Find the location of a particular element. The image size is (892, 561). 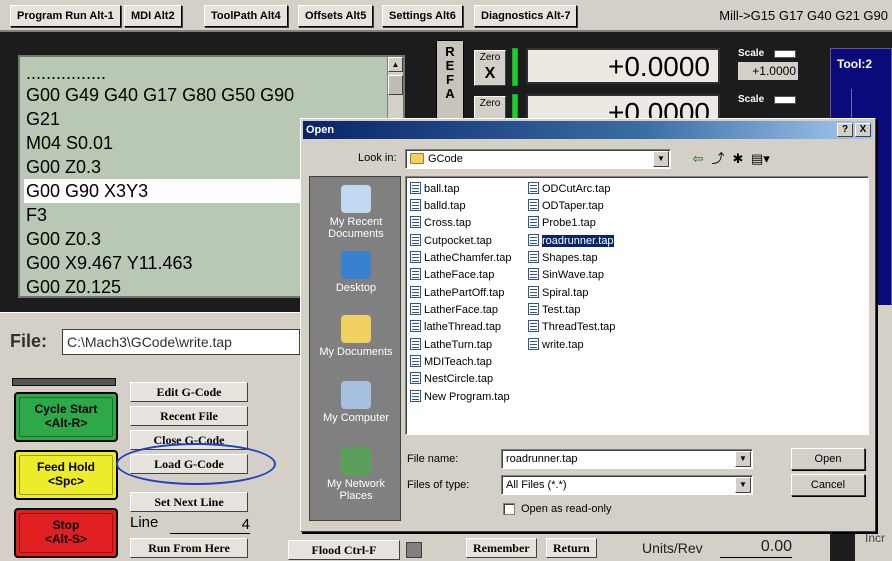

place-my-documents: My Documents is located at coordinates (356, 336).